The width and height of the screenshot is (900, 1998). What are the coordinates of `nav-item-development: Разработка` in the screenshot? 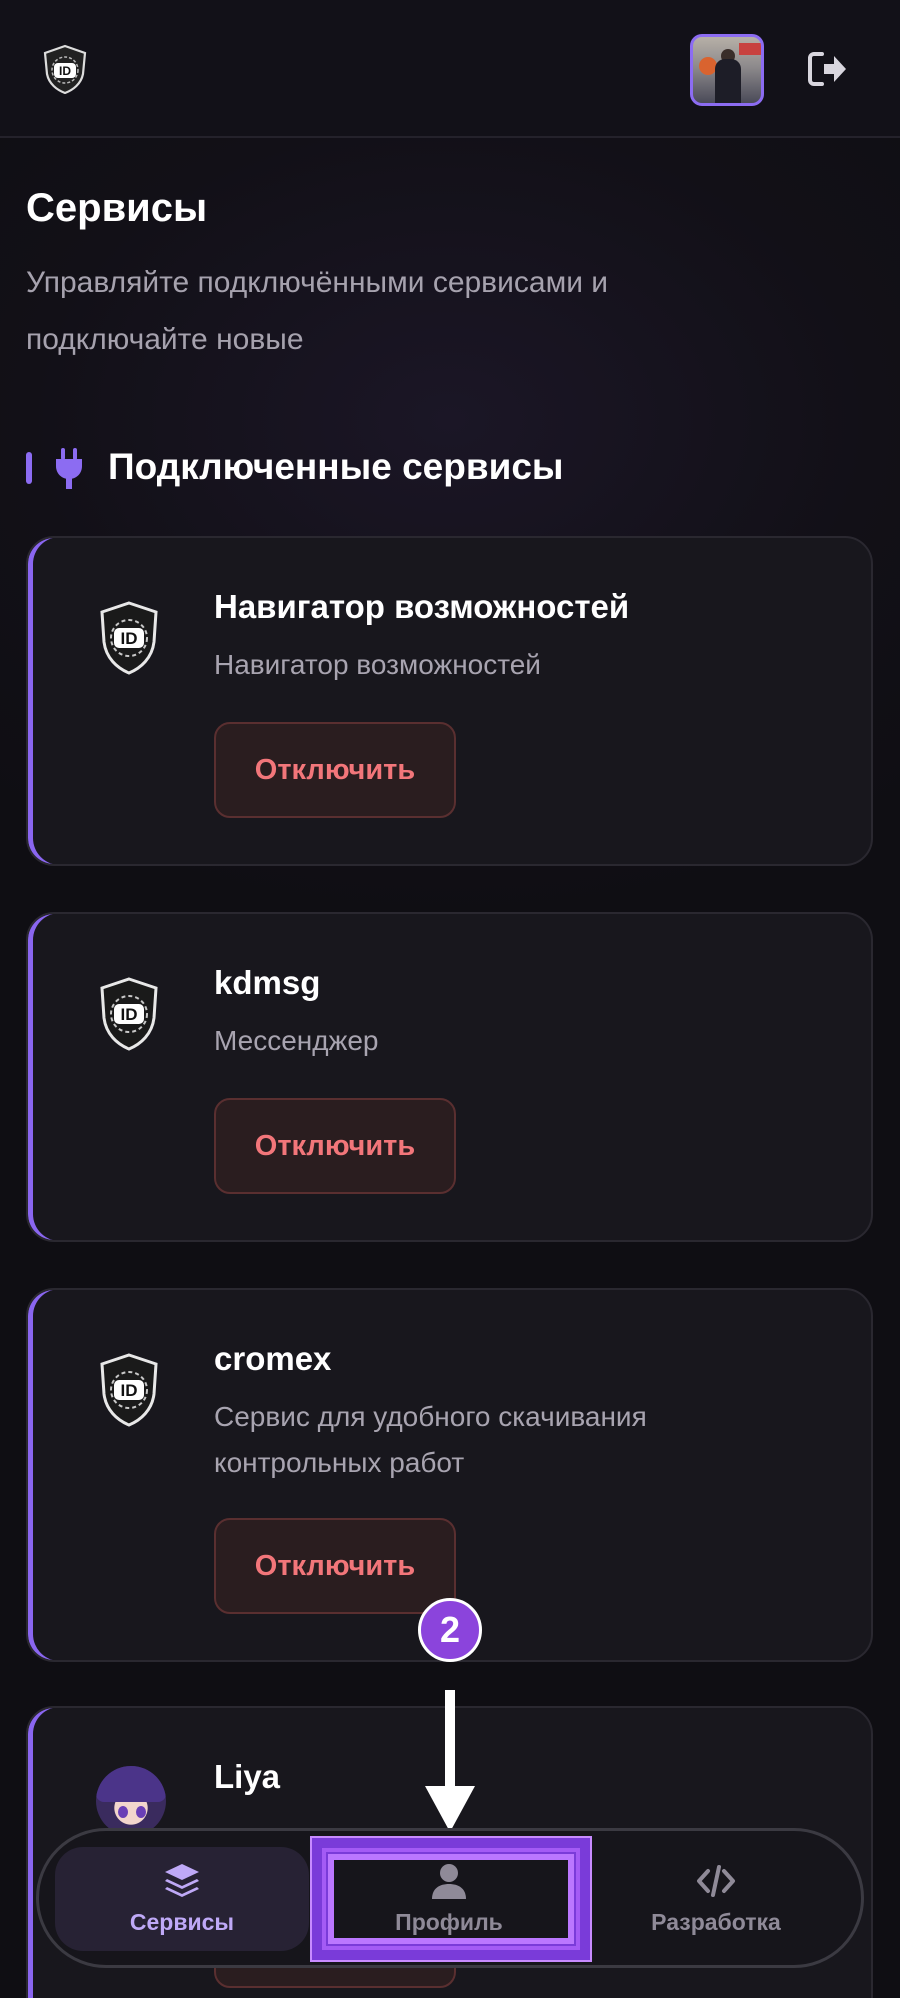 It's located at (716, 1899).